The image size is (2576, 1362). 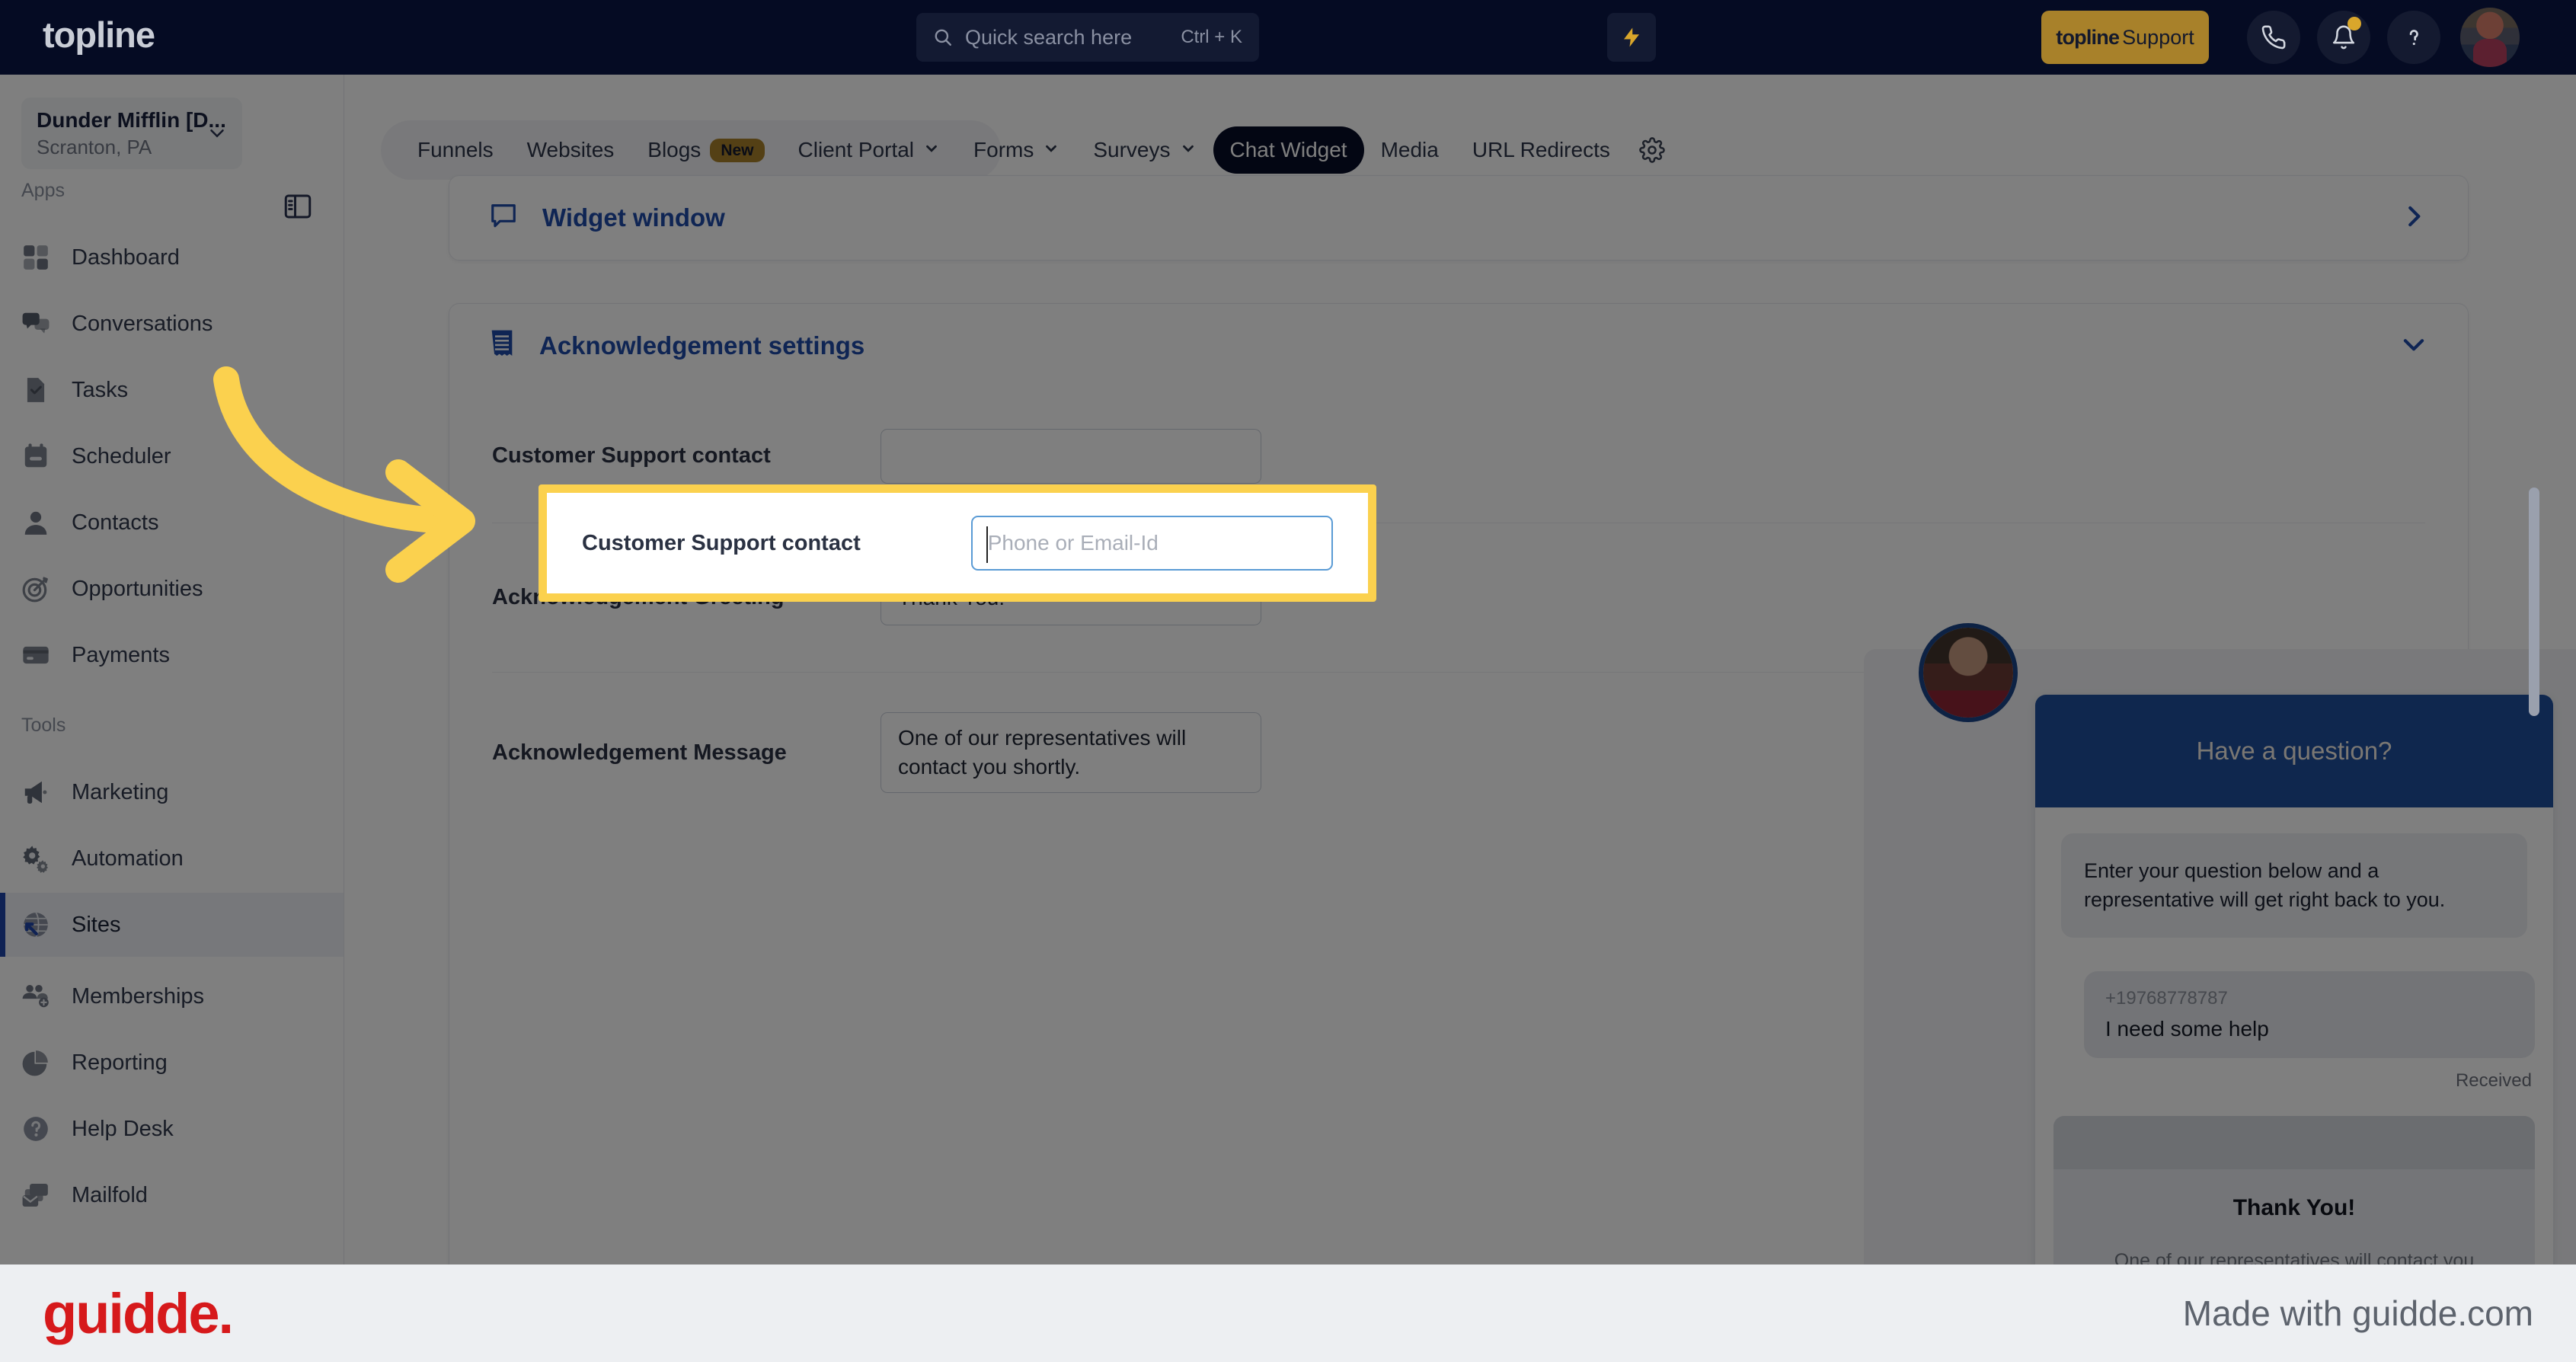 I want to click on sidebar-item-sites: Sites, so click(x=172, y=925).